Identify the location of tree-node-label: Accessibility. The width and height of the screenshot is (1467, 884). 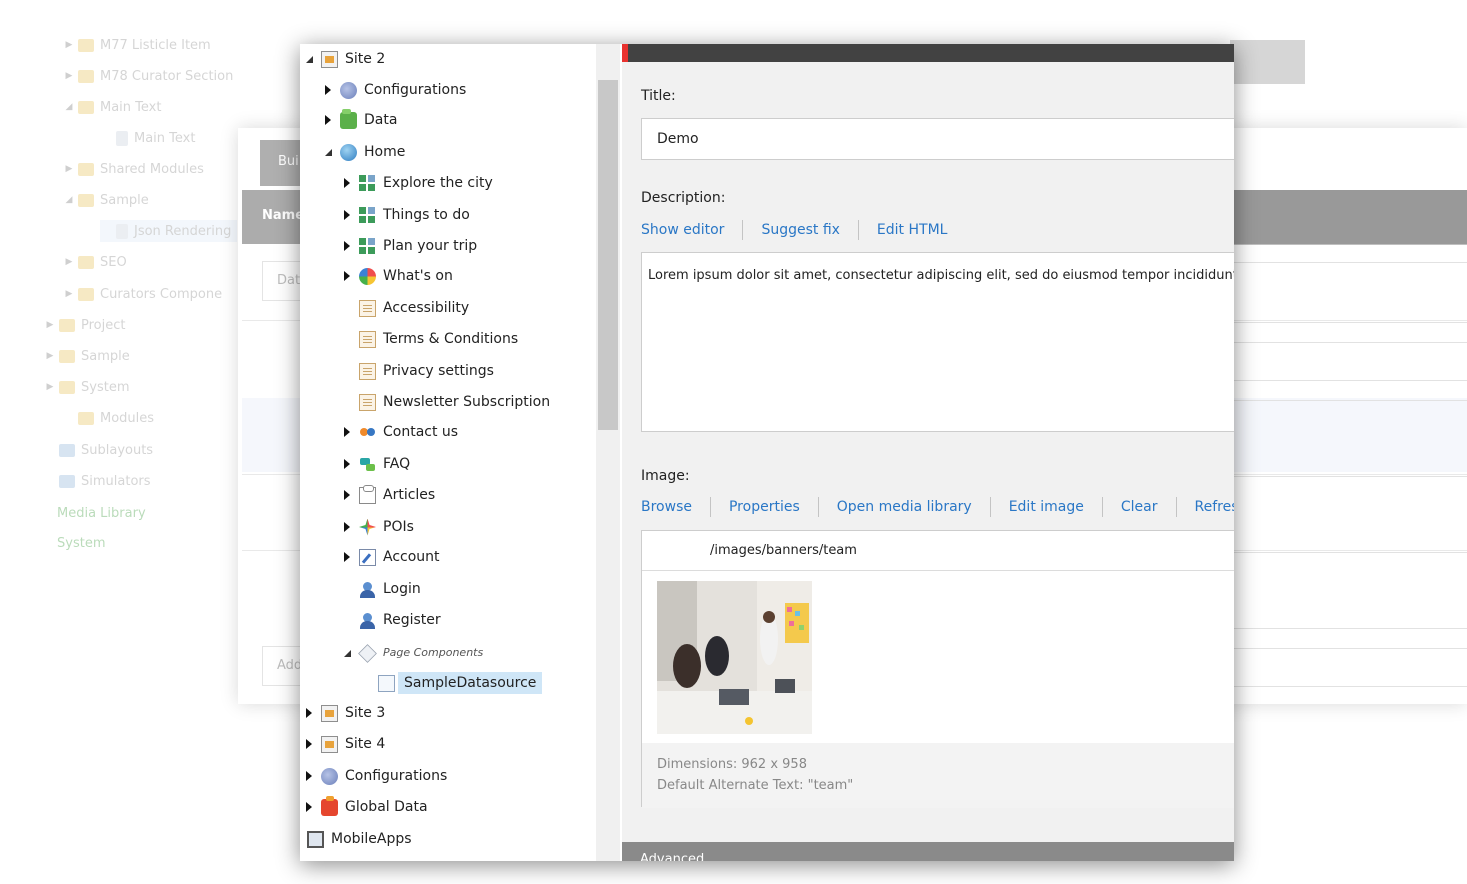
(426, 308).